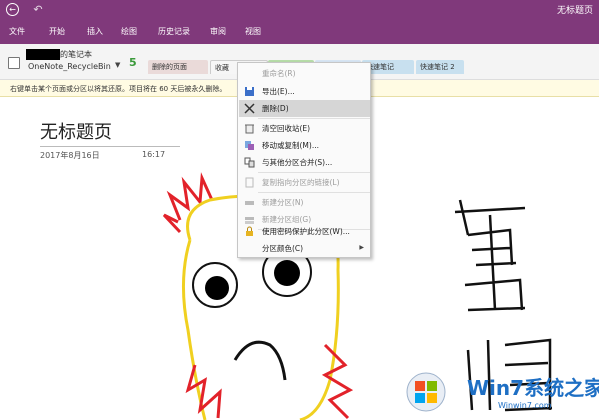  Describe the element at coordinates (43, 54) in the screenshot. I see `redacted-name` at that location.